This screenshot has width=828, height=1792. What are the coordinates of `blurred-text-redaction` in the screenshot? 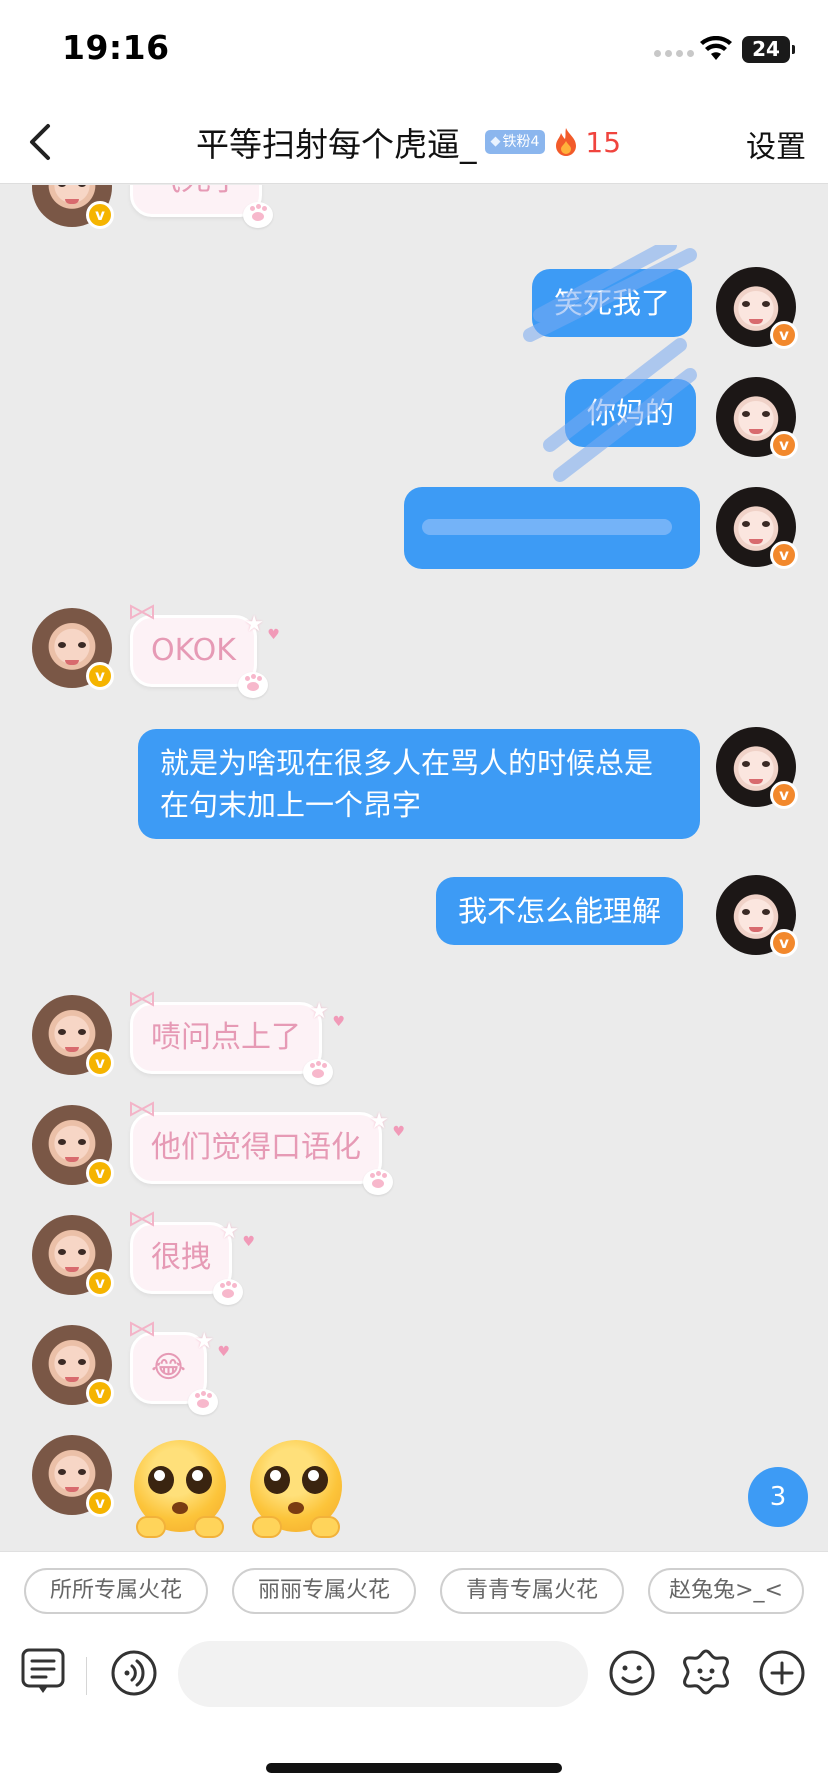 It's located at (547, 527).